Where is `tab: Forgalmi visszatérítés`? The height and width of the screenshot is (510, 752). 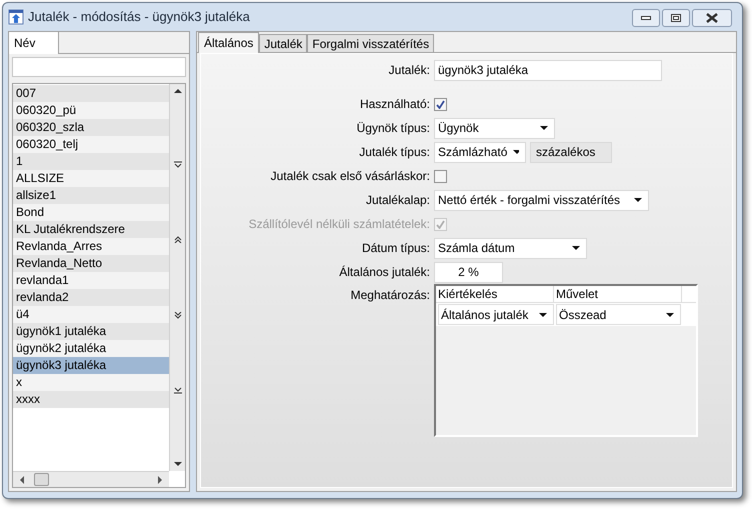 tab: Forgalmi visszatérítés is located at coordinates (370, 43).